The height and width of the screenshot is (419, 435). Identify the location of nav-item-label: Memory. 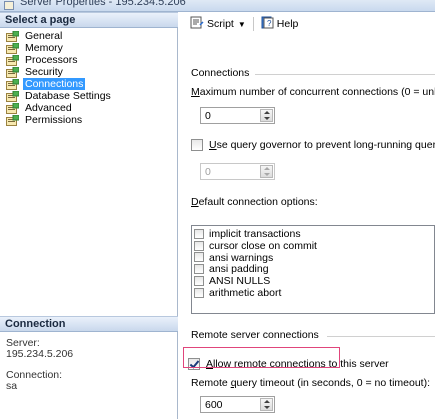
(44, 48).